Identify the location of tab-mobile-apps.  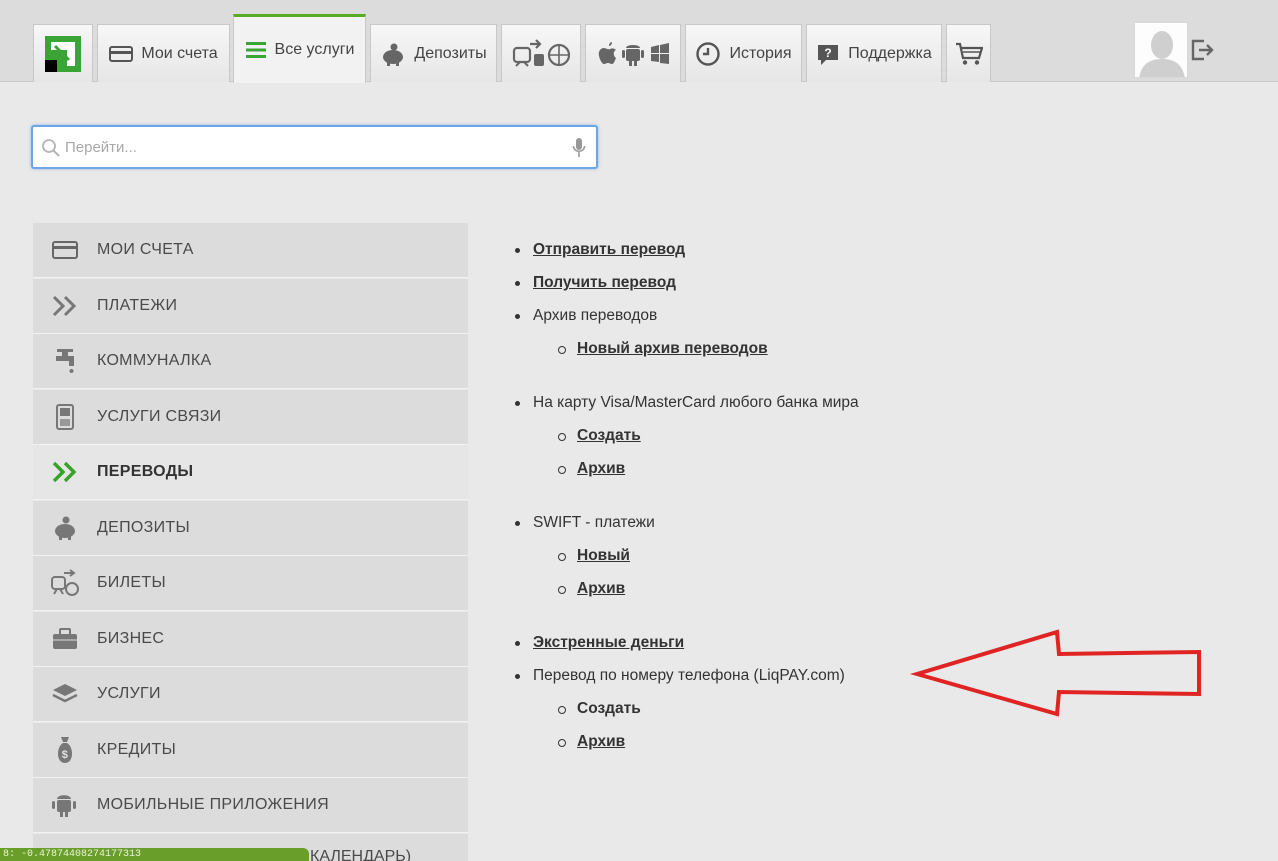
(633, 53).